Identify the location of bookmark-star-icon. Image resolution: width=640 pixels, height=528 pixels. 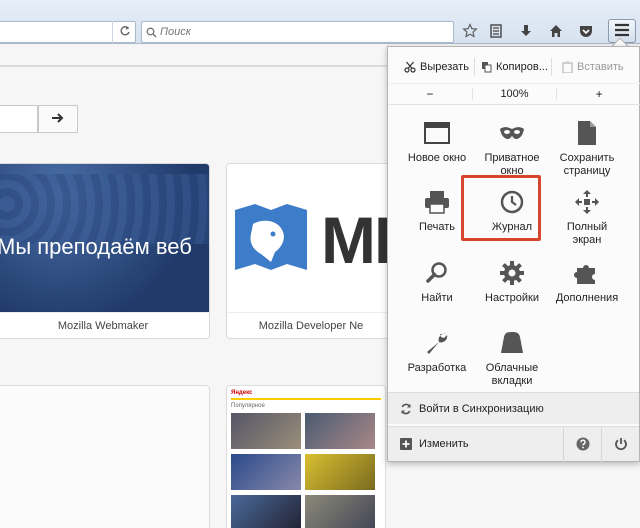
(470, 32).